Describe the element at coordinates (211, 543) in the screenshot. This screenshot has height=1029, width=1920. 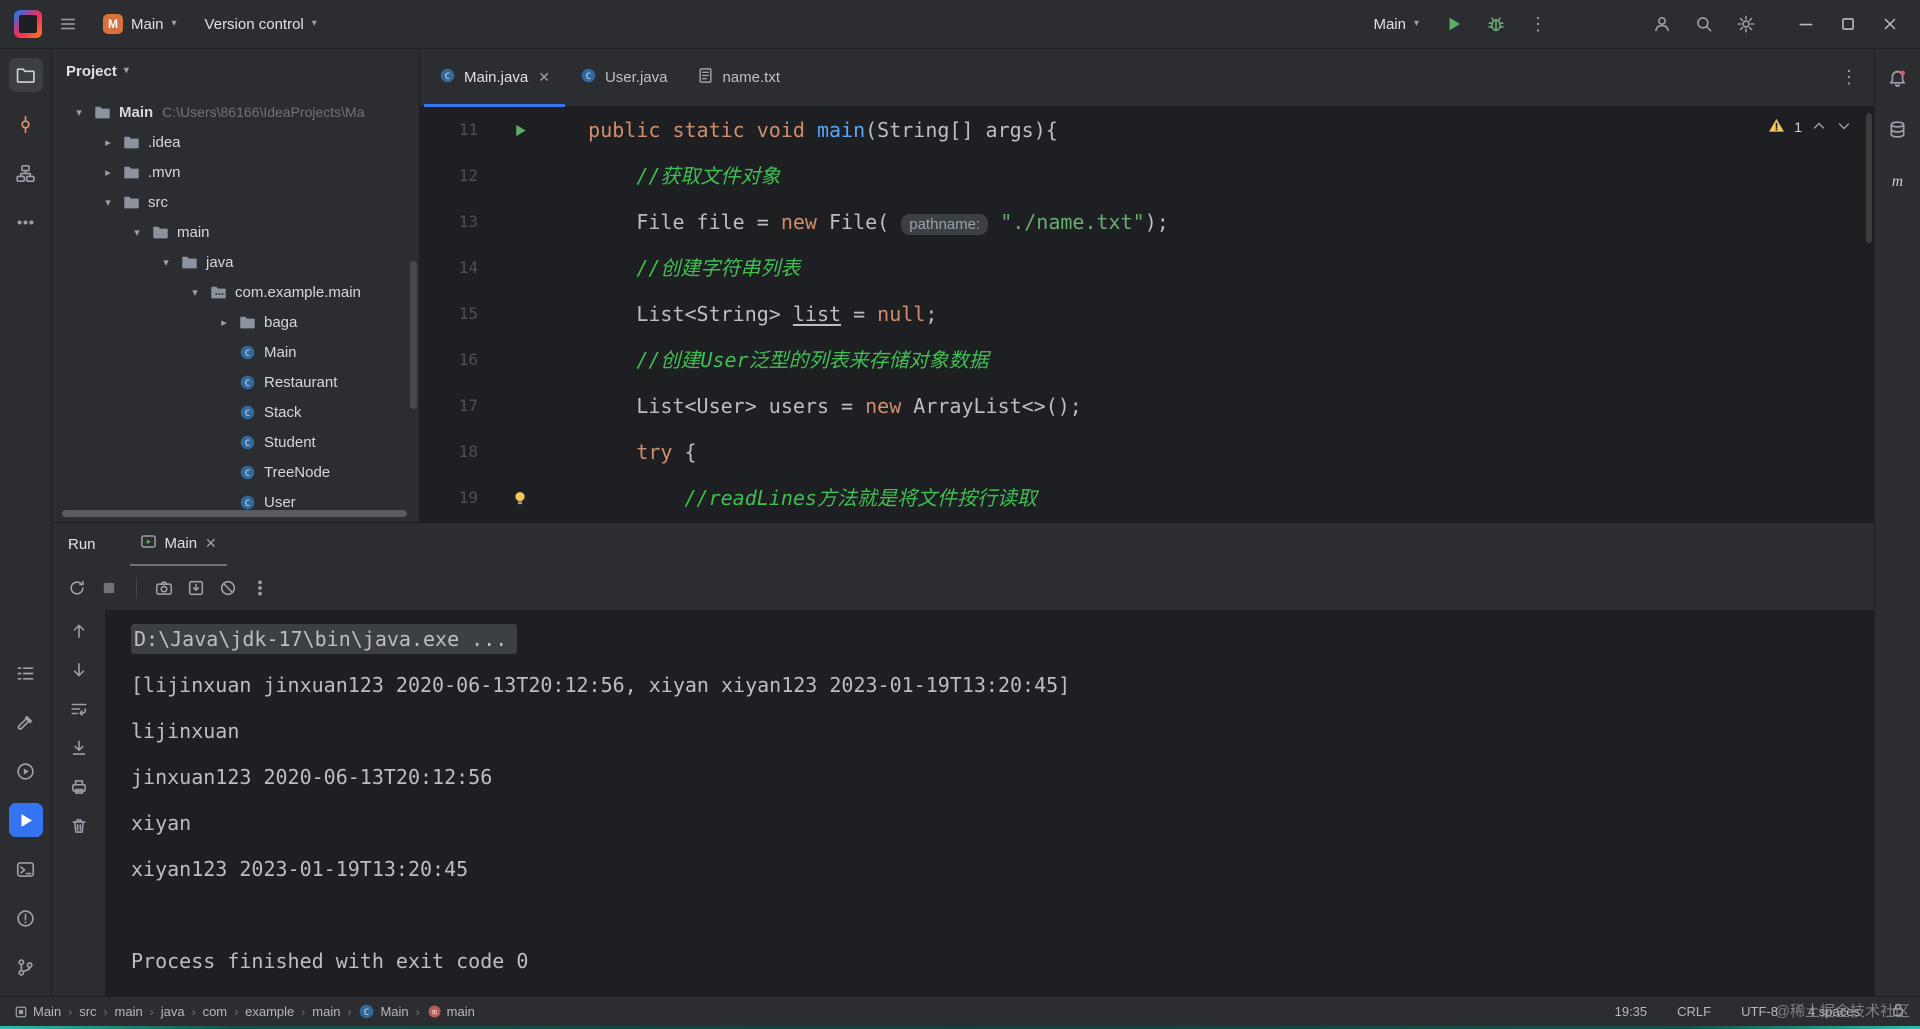
I see `close-icon: ✕` at that location.